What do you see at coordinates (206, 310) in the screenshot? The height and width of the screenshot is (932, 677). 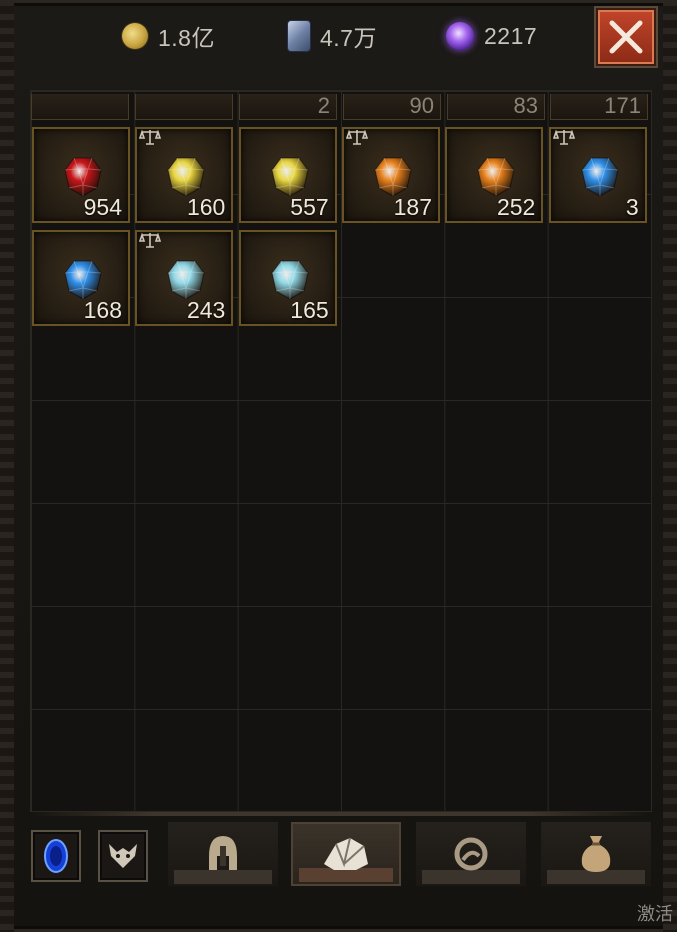 I see `item-count: 243` at bounding box center [206, 310].